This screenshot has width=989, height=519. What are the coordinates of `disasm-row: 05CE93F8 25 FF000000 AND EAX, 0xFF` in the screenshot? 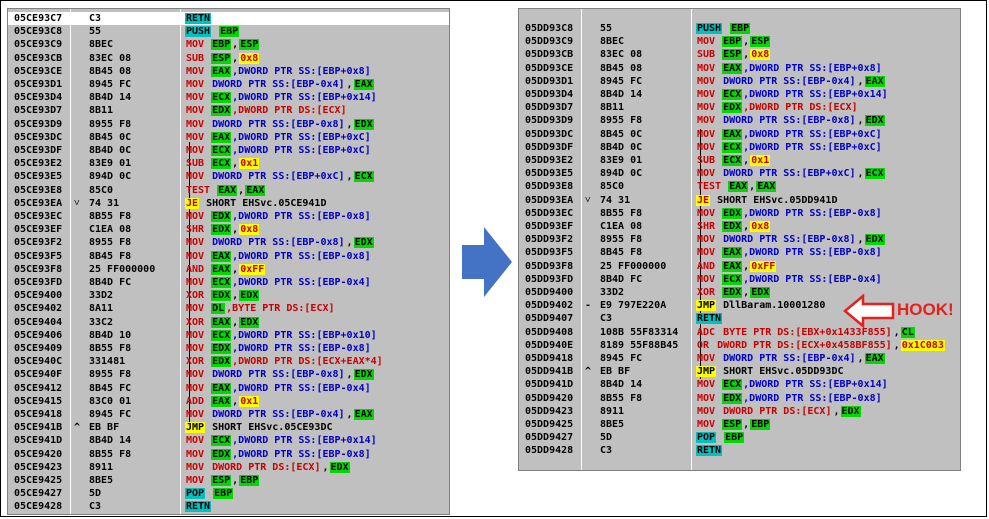 It's located at (228, 269).